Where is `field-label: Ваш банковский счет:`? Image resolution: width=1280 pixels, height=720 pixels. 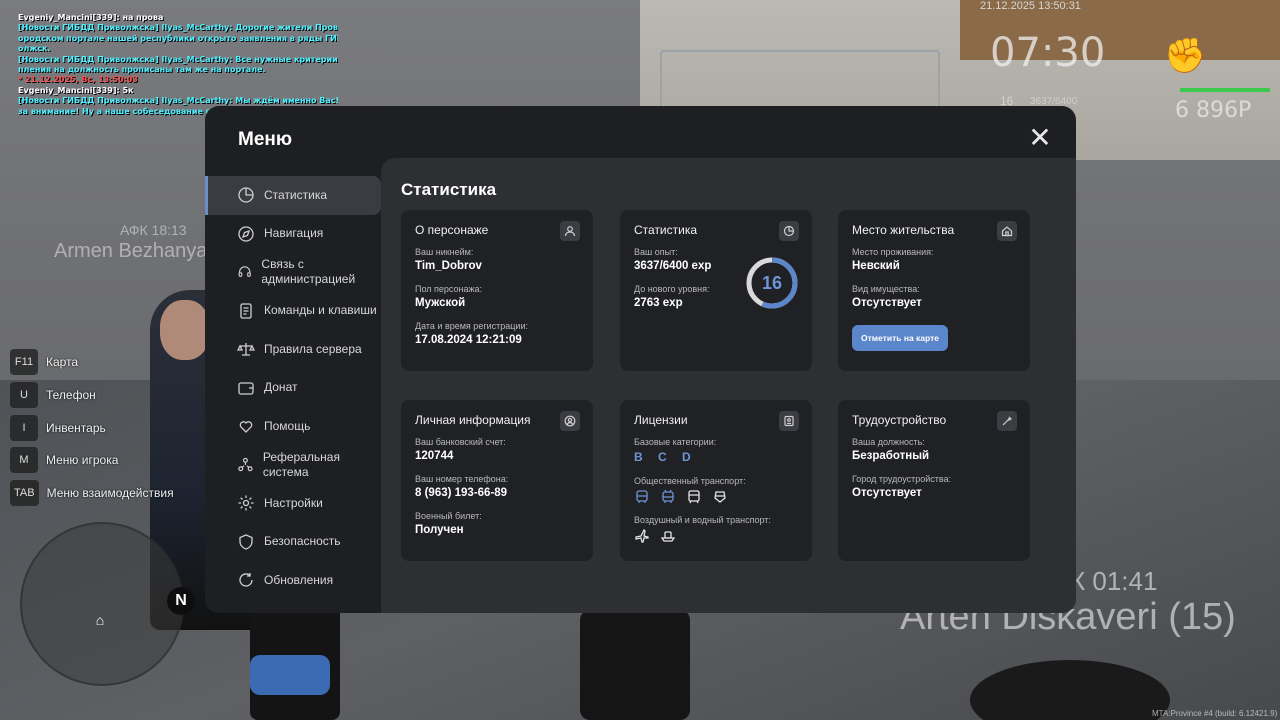 field-label: Ваш банковский счет: is located at coordinates (460, 442).